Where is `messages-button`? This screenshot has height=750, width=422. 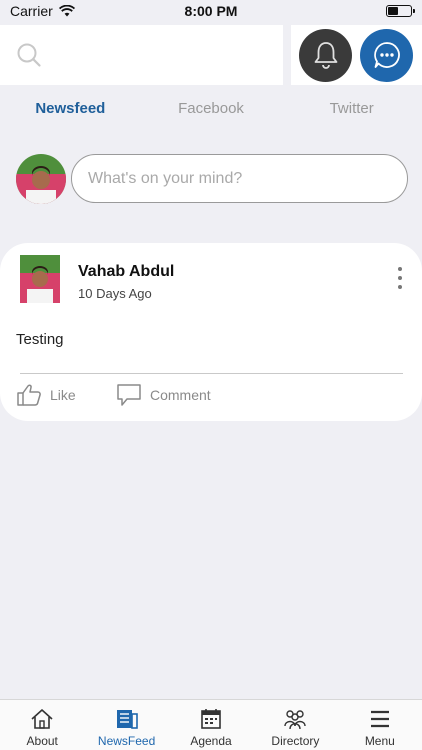
messages-button is located at coordinates (386, 55).